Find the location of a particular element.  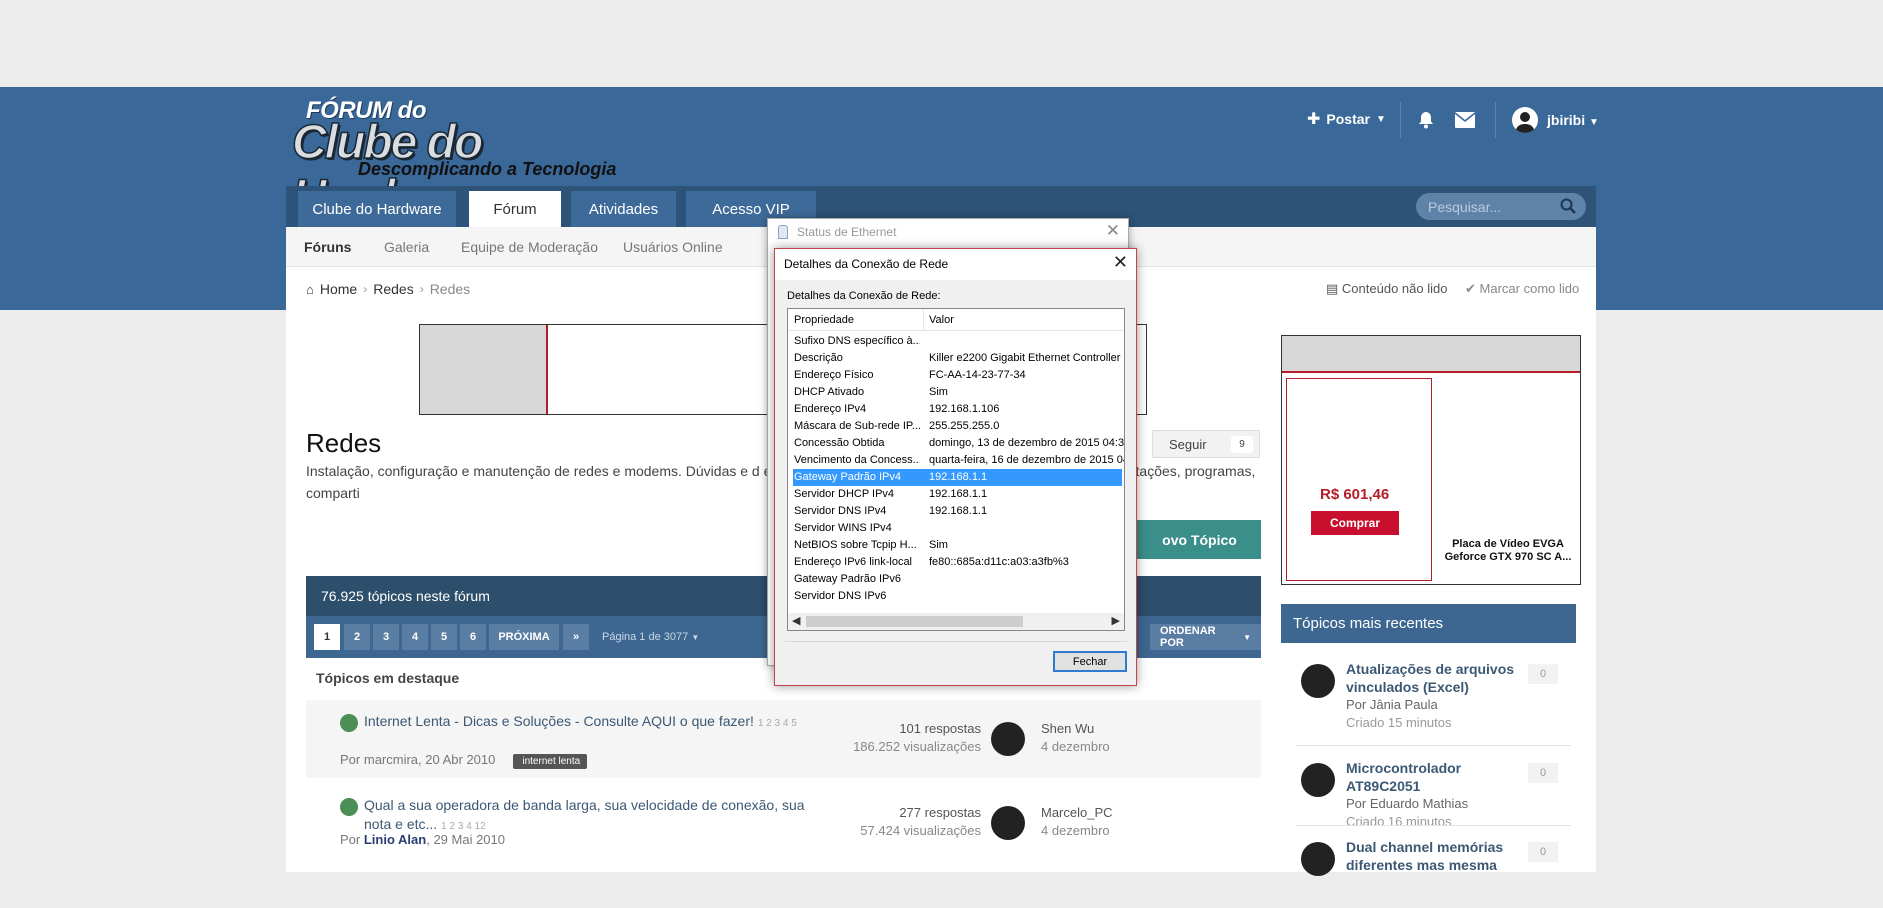

table-row: Servidor WINS IPv4 is located at coordinates (956, 528).